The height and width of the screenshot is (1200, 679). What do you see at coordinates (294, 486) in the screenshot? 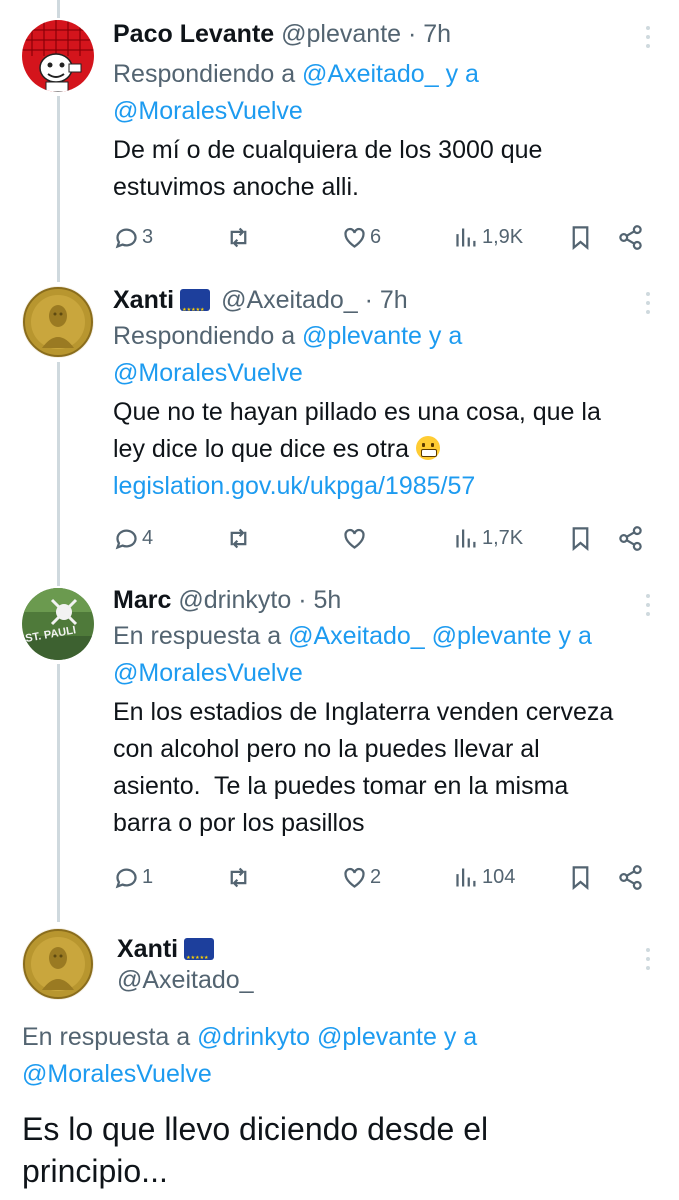
I see `external-link: legislation.gov.uk/ukpga/1985/57` at bounding box center [294, 486].